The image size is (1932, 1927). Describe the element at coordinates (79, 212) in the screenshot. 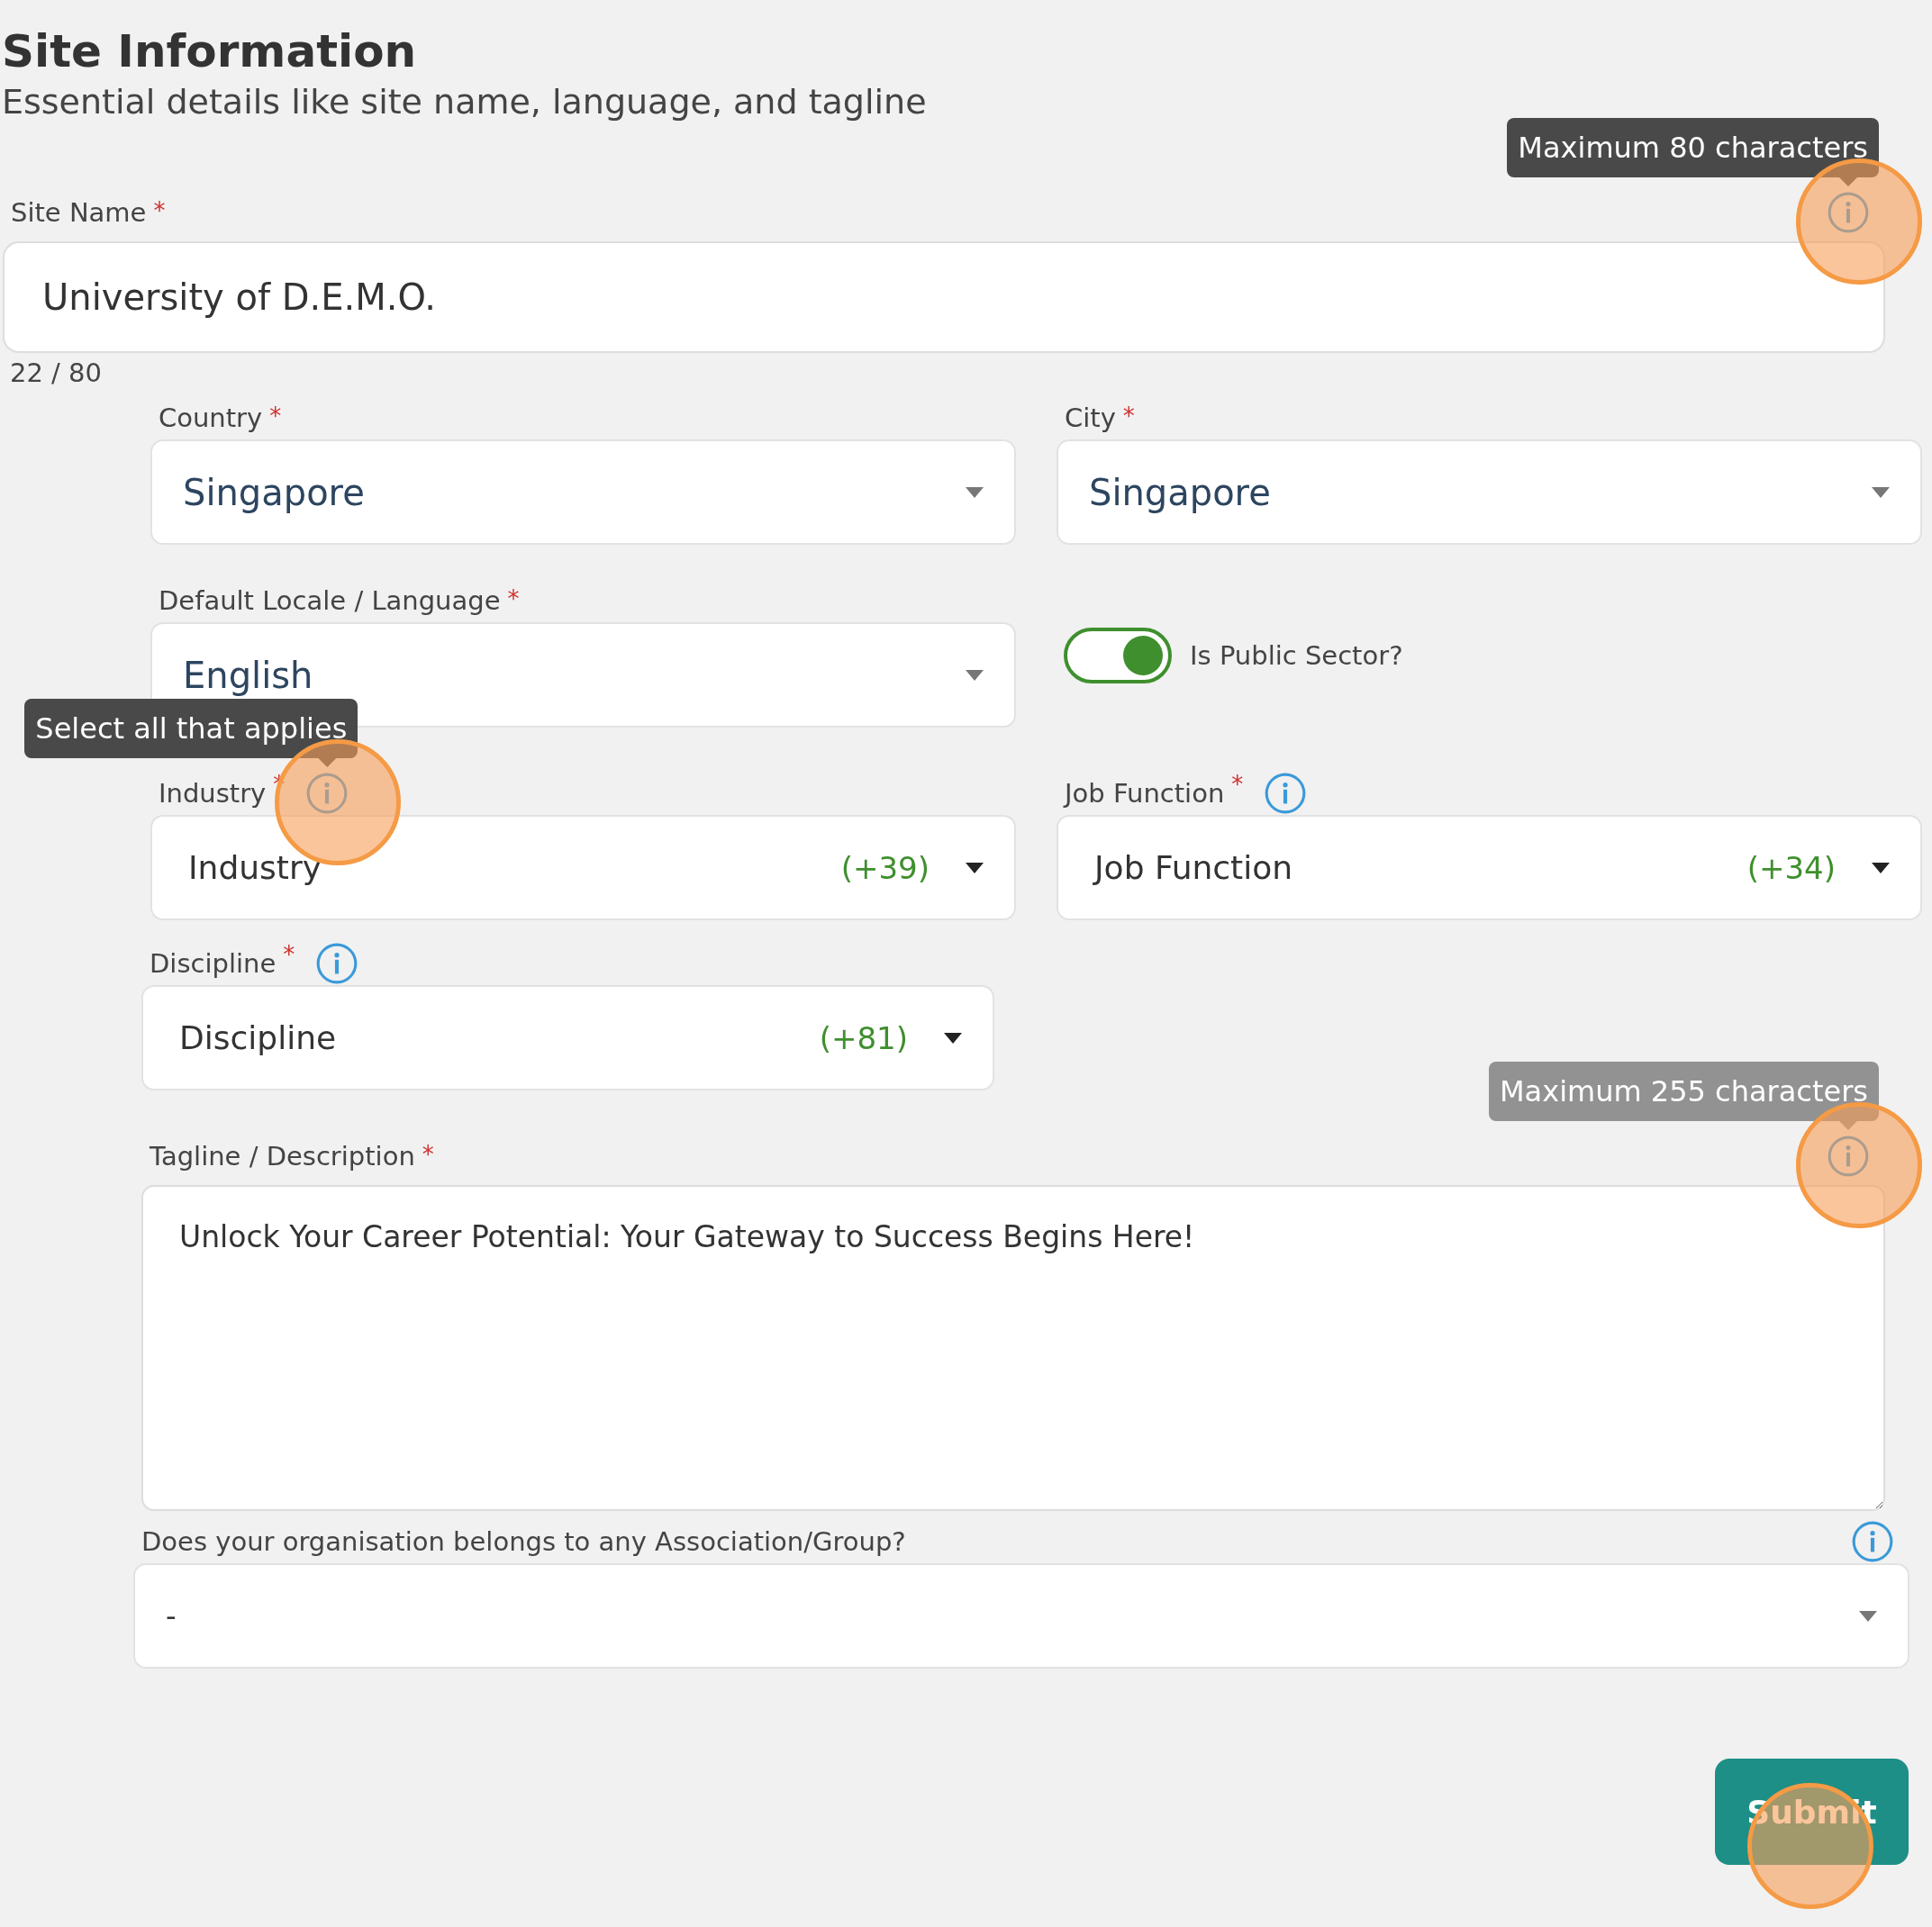

I see `field-label: Site Name` at that location.